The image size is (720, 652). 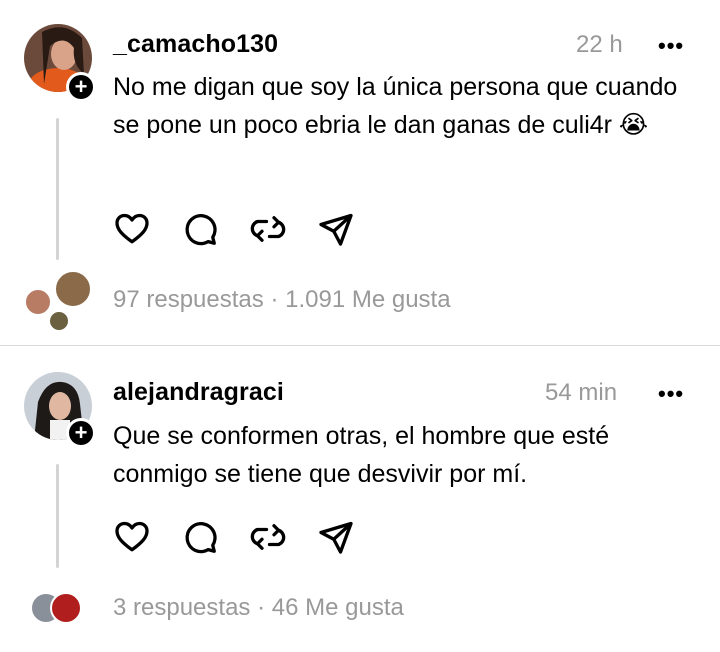 What do you see at coordinates (198, 392) in the screenshot?
I see `username: alejandragraci` at bounding box center [198, 392].